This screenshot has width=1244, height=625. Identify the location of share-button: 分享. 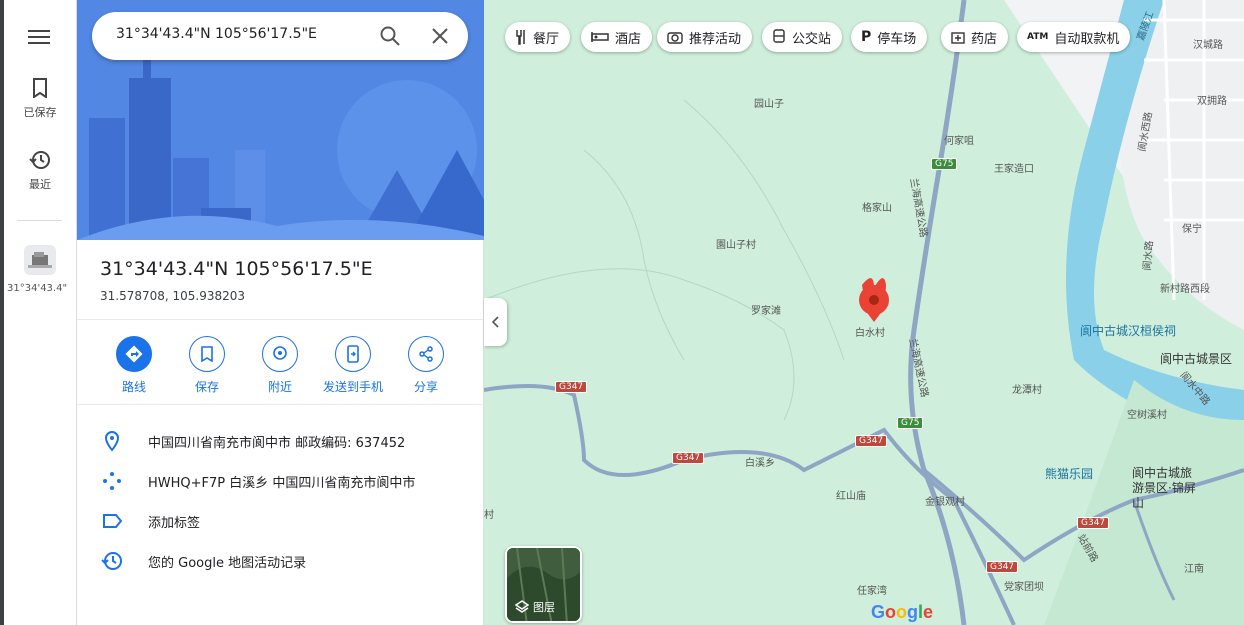
(426, 365).